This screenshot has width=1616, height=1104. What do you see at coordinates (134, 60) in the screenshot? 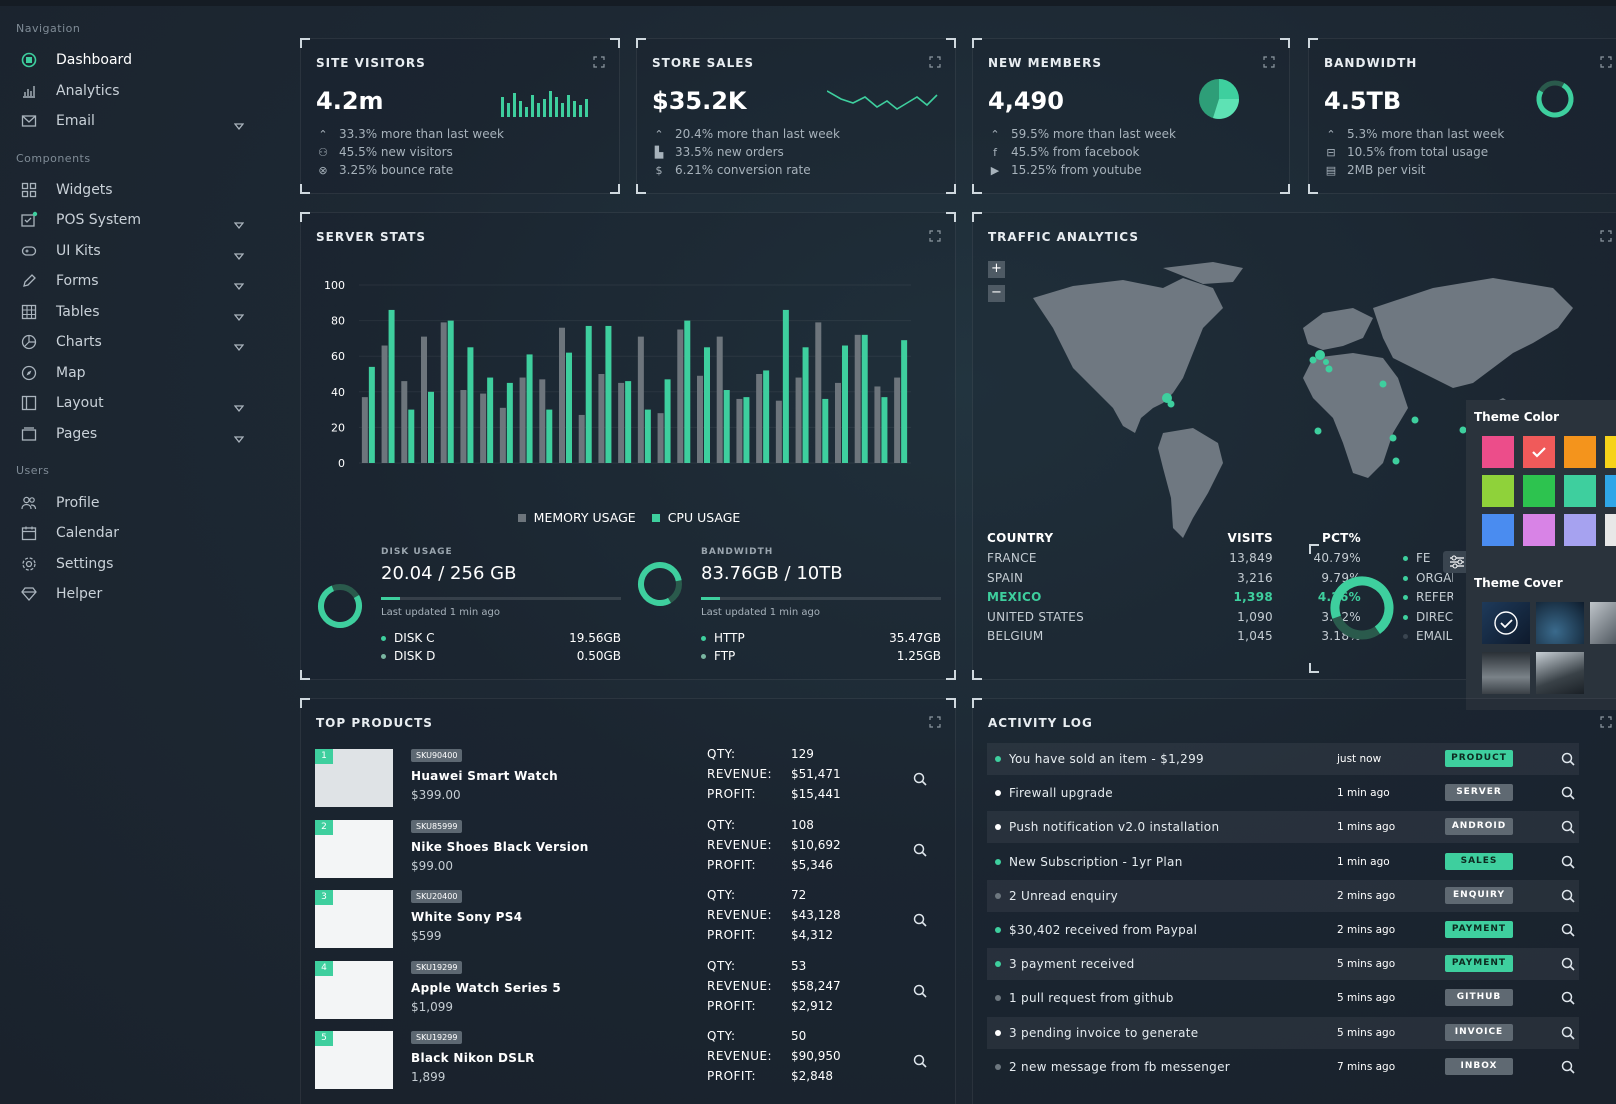
I see `sidebar-item-dashboard: Dashboard` at bounding box center [134, 60].